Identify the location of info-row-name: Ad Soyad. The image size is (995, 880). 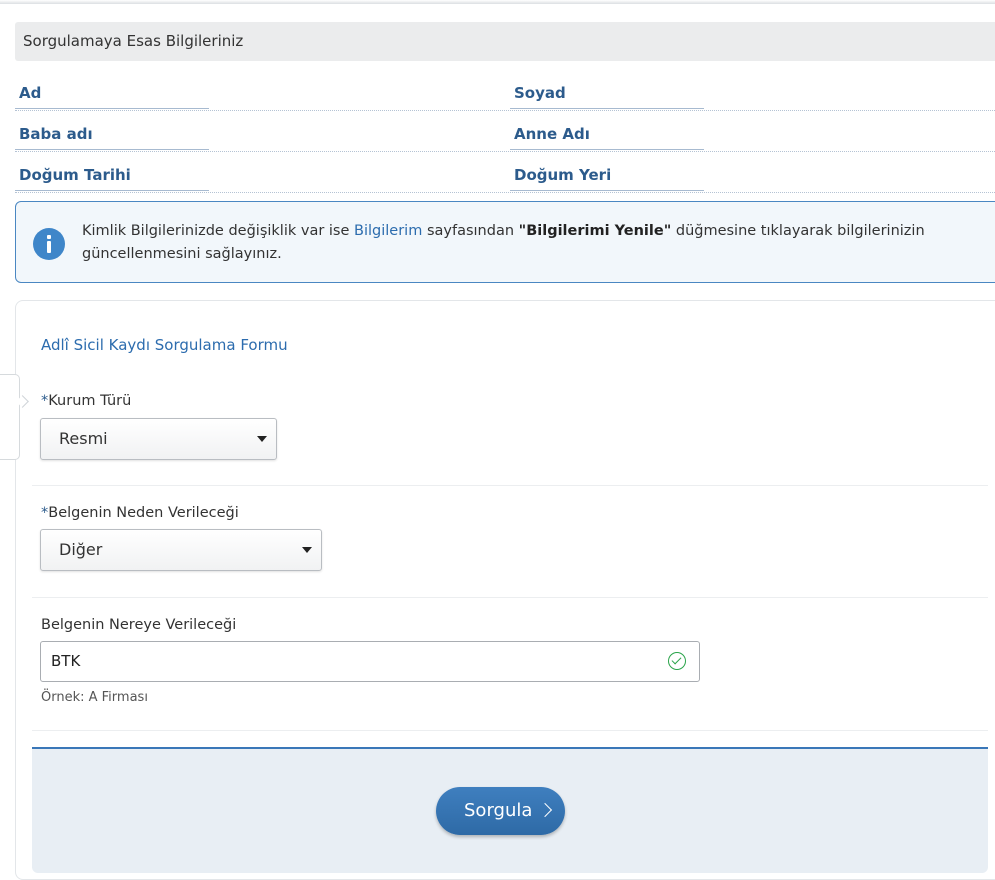
(505, 90).